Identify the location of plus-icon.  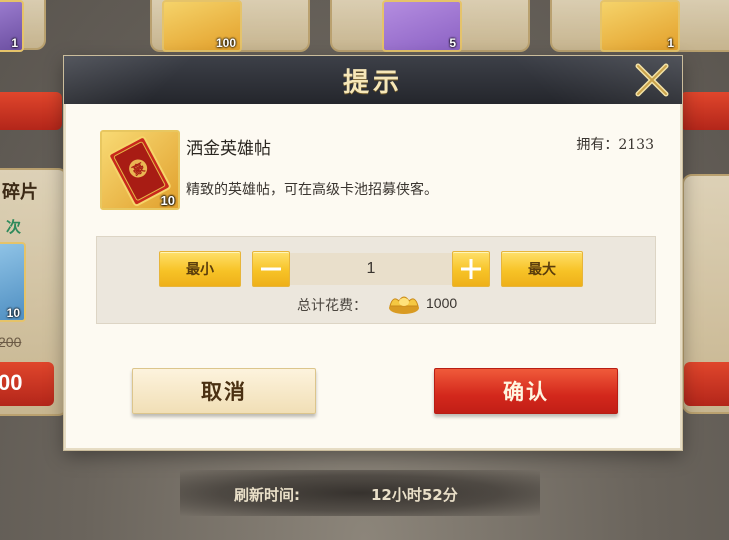
(471, 269).